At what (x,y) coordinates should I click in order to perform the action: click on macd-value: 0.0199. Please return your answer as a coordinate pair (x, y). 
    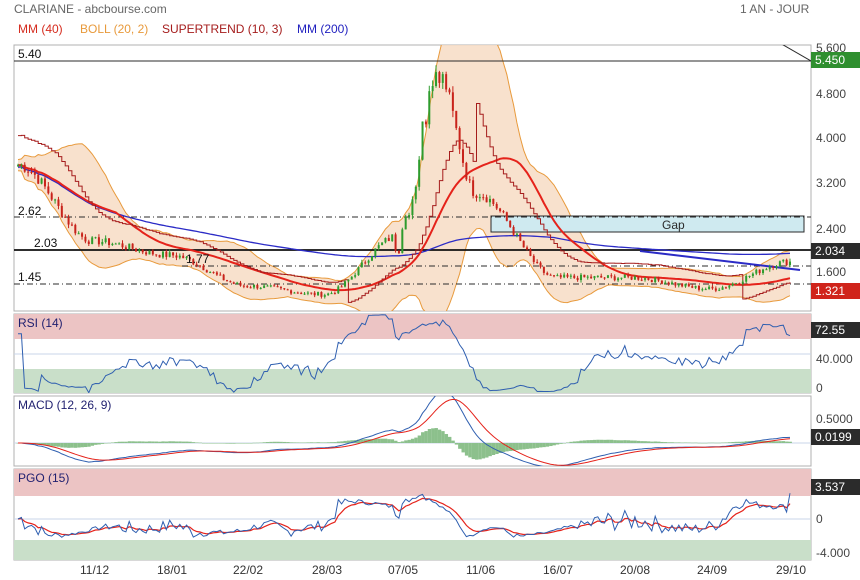
    Looking at the image, I should click on (833, 437).